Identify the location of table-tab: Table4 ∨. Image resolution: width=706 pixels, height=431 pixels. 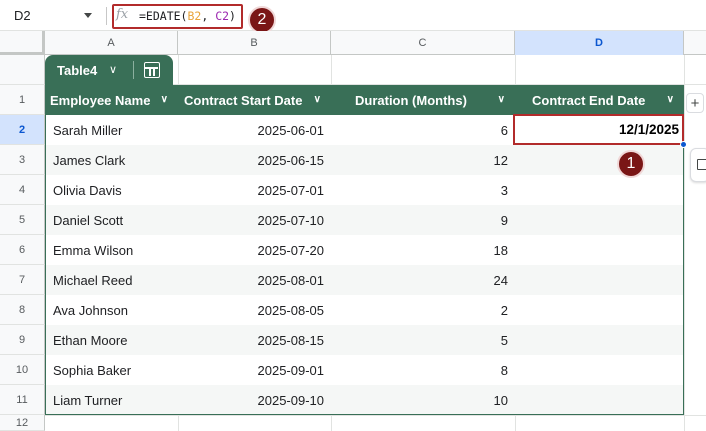
(109, 70).